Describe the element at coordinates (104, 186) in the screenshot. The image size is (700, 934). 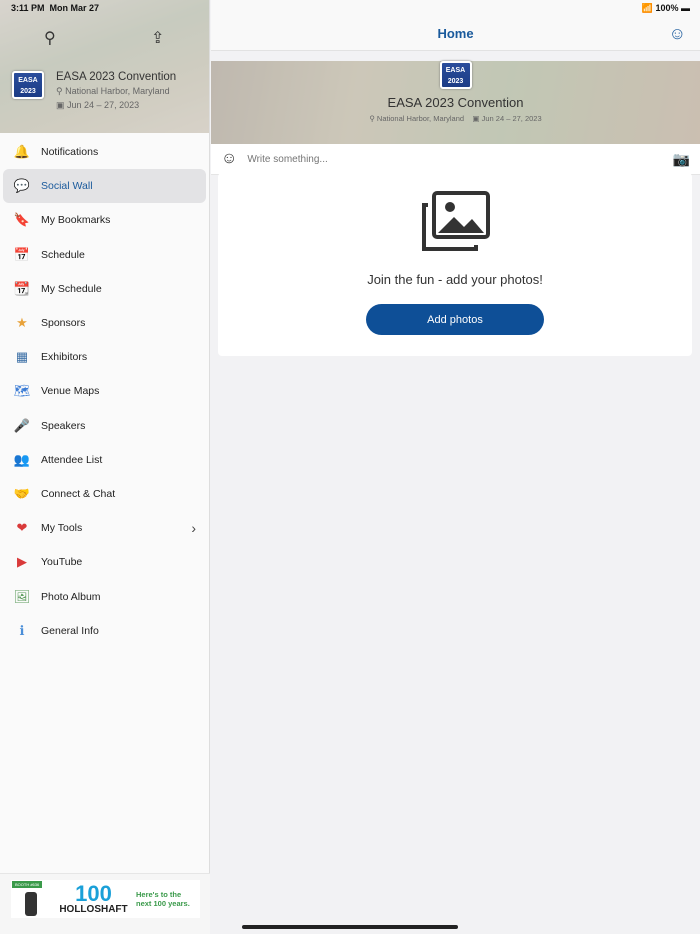
I see `sidebar-item-social-wall: 💬 Social Wall` at that location.